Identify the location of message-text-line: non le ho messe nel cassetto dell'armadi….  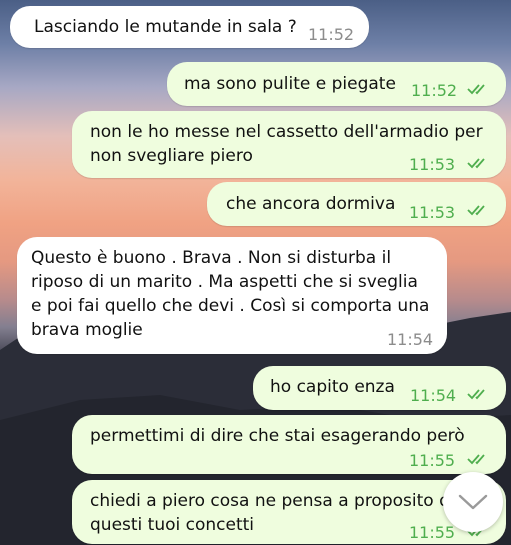
(286, 132).